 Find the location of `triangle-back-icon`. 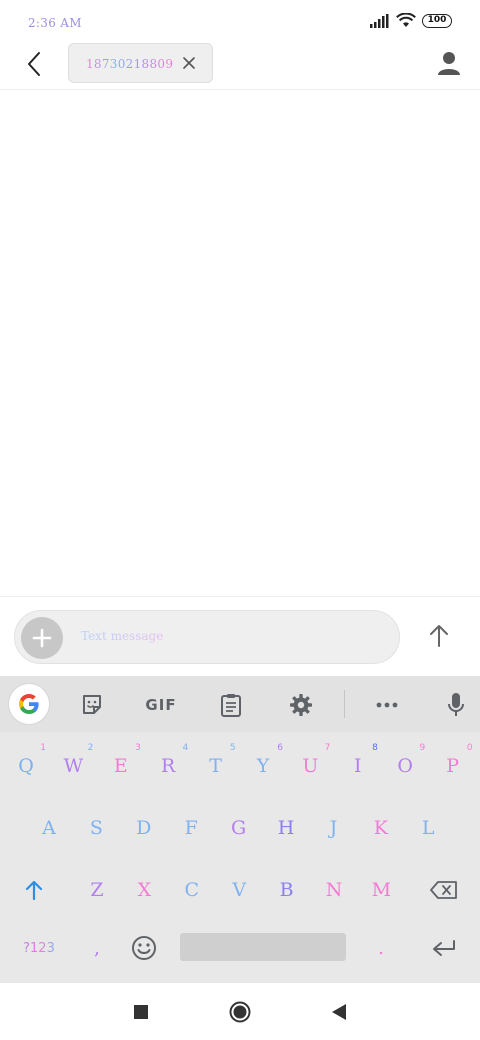

triangle-back-icon is located at coordinates (339, 1012).